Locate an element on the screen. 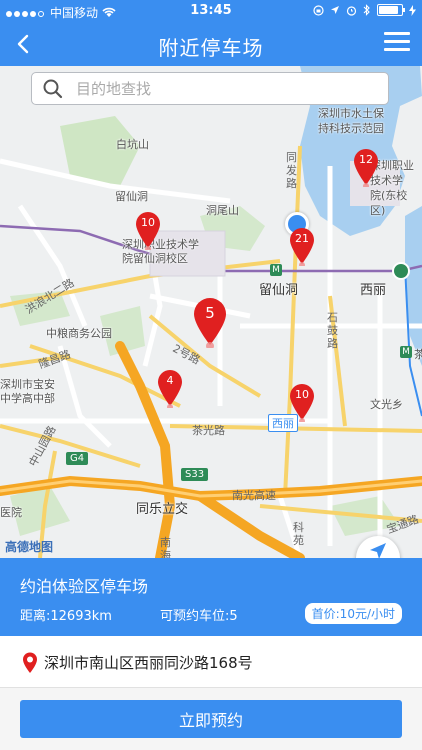  parking-marker: 4 is located at coordinates (170, 389).